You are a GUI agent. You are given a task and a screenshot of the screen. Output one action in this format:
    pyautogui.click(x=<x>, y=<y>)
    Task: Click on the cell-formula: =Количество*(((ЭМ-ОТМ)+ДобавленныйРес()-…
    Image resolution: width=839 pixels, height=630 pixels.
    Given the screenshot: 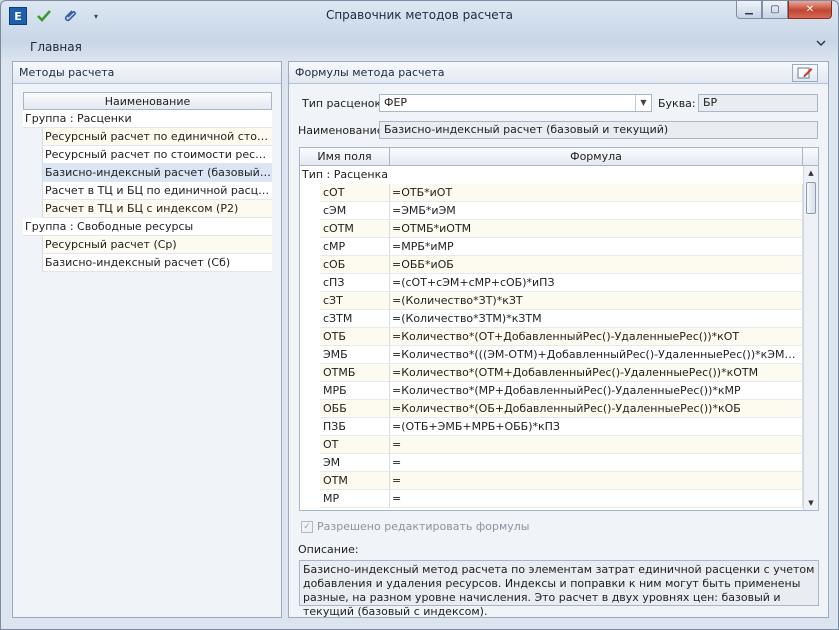 What is the action you would take?
    pyautogui.click(x=596, y=355)
    